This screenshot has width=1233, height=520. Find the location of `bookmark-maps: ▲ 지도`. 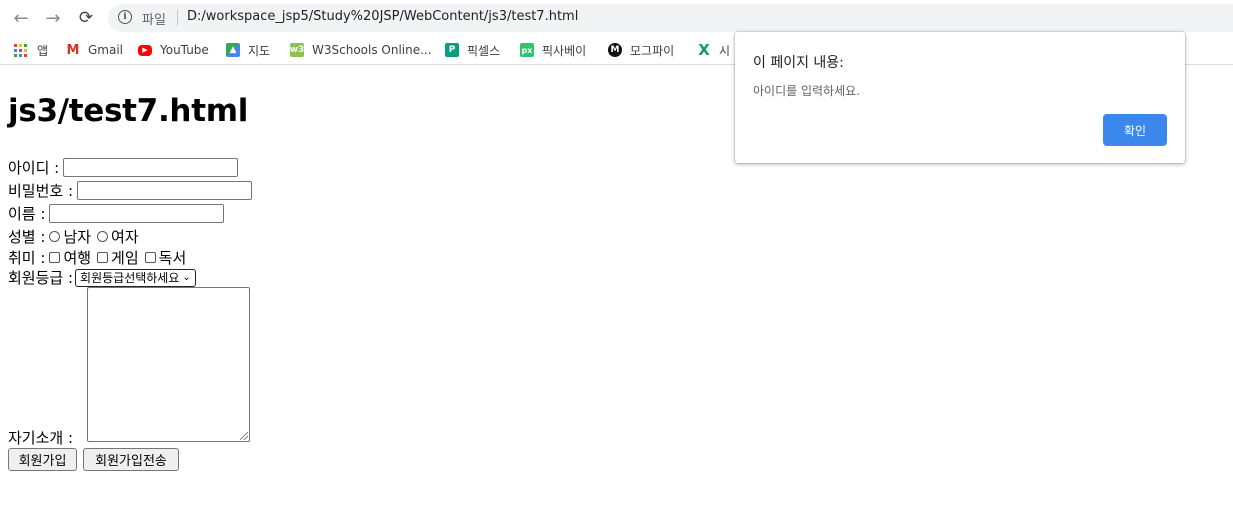

bookmark-maps: ▲ 지도 is located at coordinates (248, 50).